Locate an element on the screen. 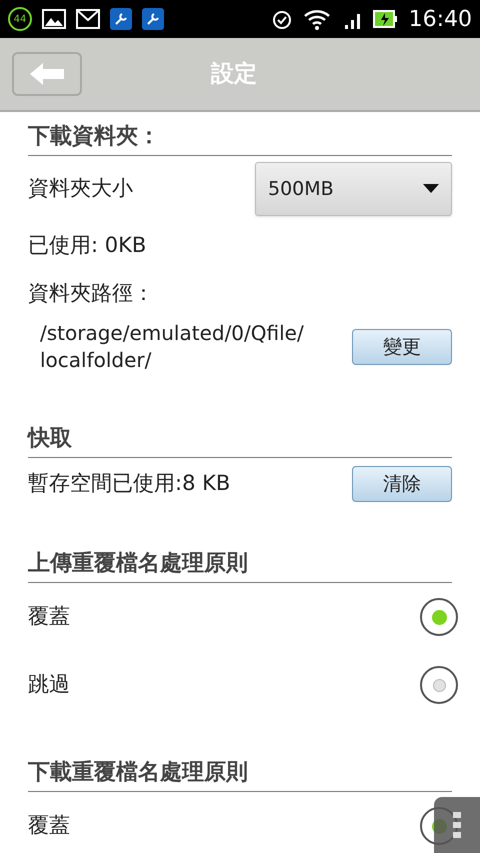 The image size is (480, 853). folder-path-text: localfolder/ is located at coordinates (96, 360).